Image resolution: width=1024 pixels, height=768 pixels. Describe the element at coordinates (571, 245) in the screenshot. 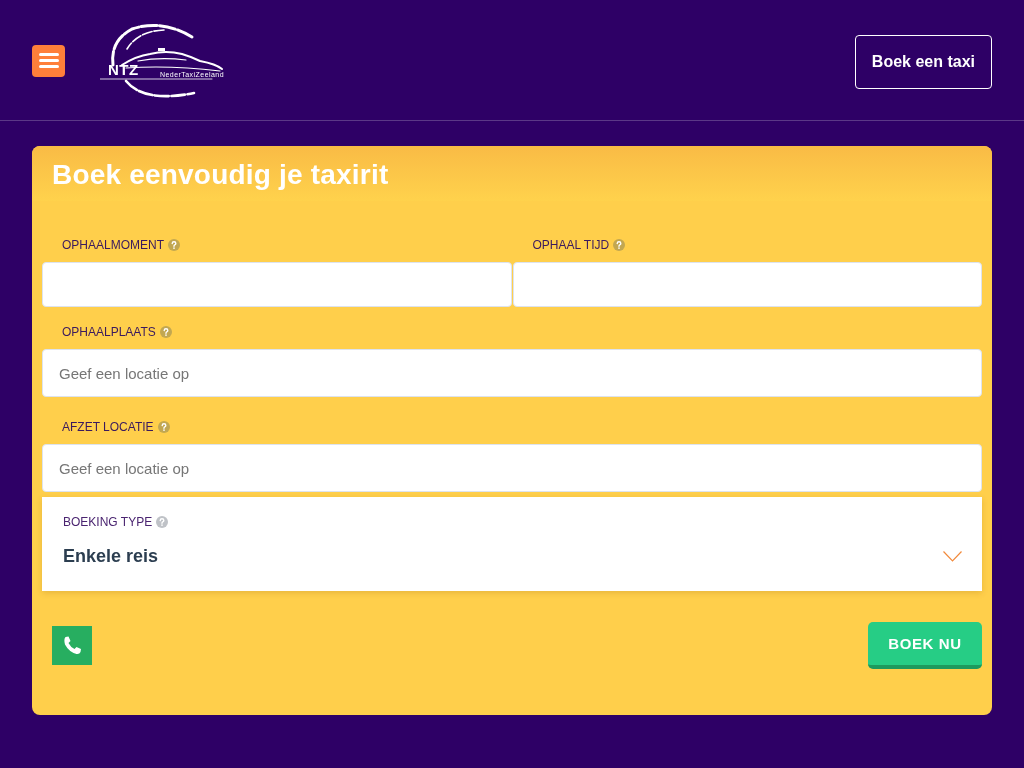

I see `field-label: OPHAAL TIJD` at that location.